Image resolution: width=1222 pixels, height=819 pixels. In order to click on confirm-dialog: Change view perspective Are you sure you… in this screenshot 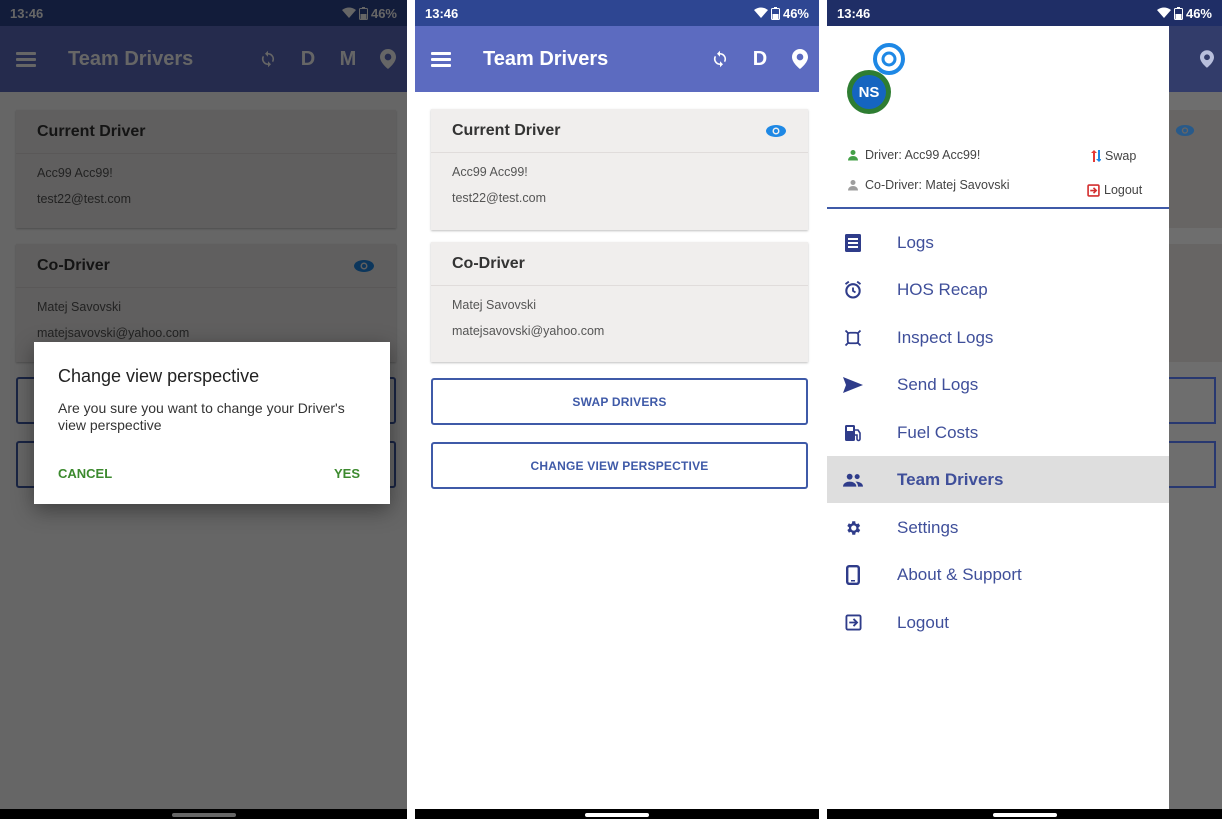, I will do `click(212, 423)`.